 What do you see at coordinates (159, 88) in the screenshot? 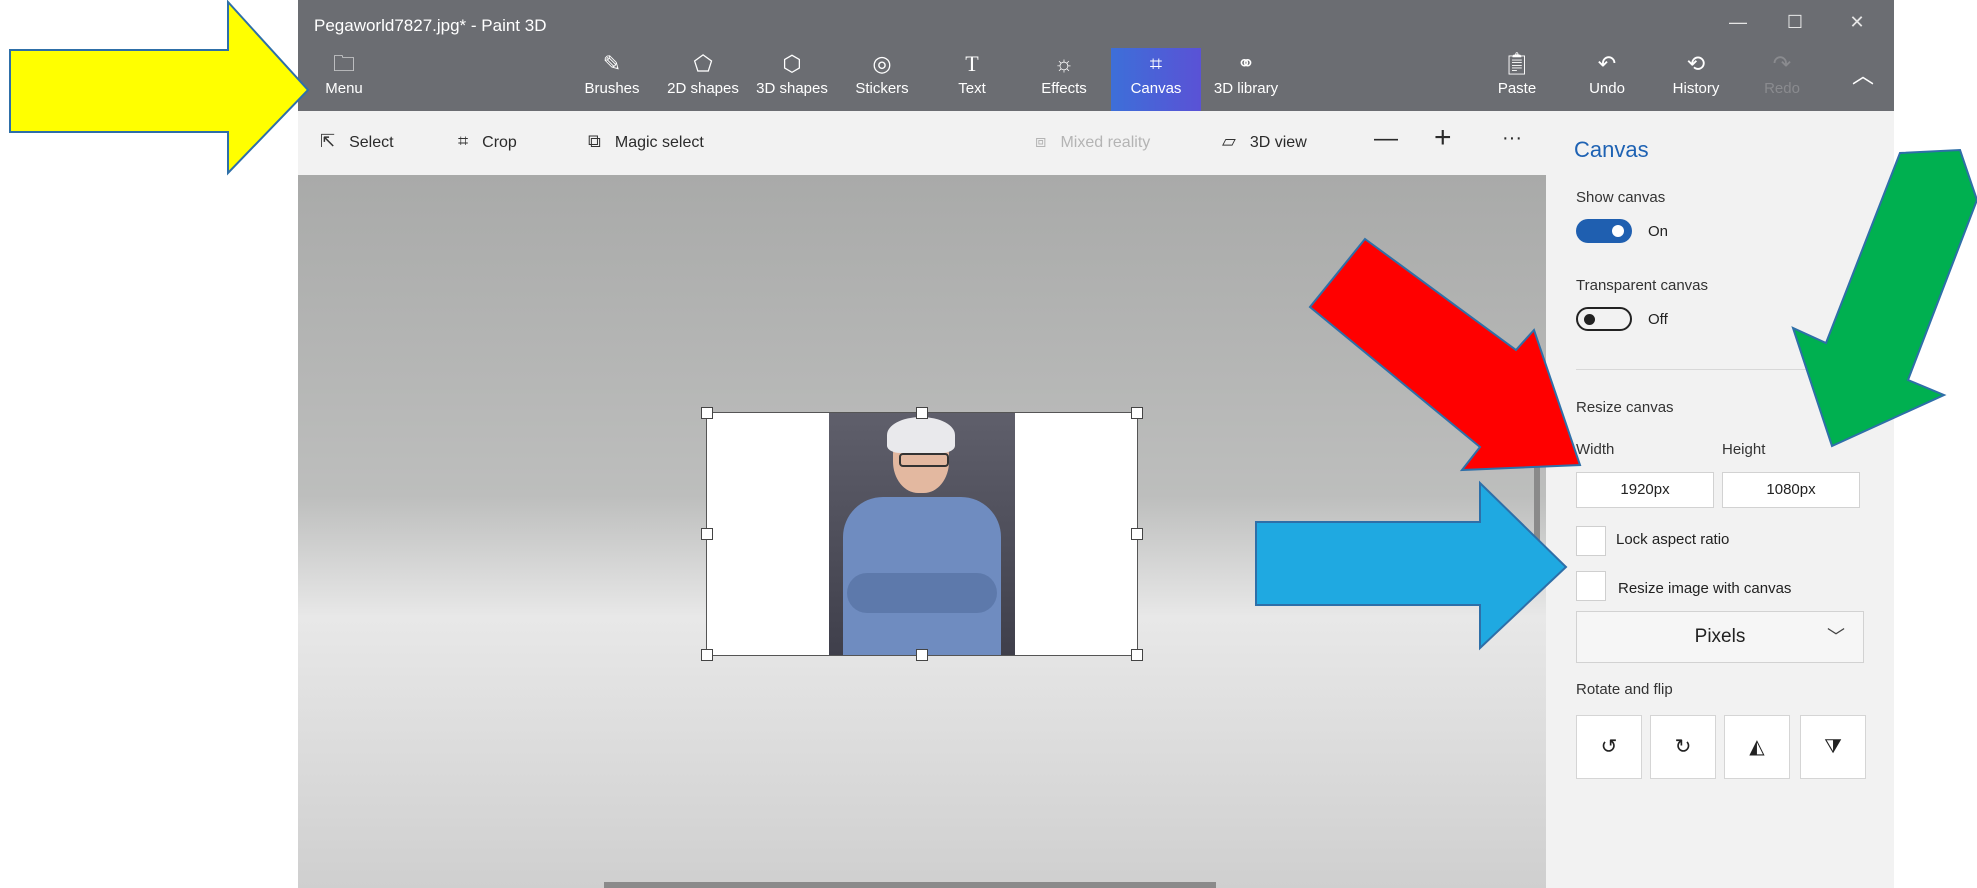
I see `yellow-arrow` at bounding box center [159, 88].